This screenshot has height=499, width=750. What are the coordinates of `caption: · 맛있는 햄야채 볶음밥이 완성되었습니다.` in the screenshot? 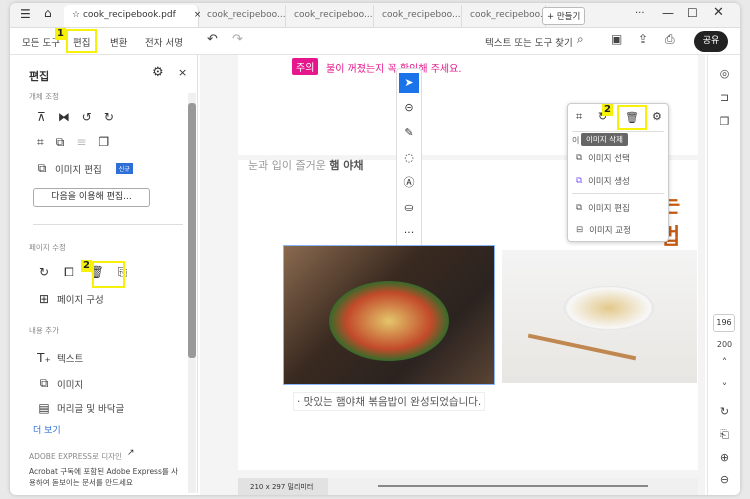 It's located at (389, 401).